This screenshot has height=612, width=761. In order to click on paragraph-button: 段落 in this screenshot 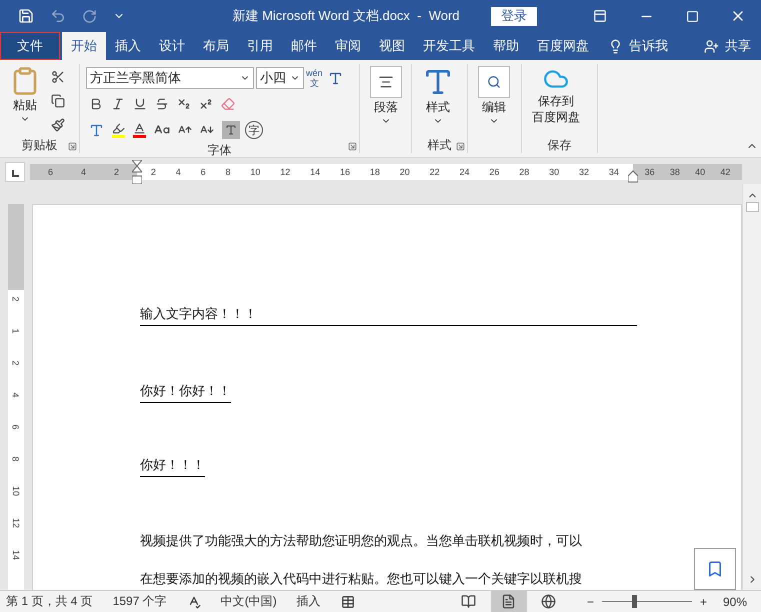, I will do `click(386, 108)`.